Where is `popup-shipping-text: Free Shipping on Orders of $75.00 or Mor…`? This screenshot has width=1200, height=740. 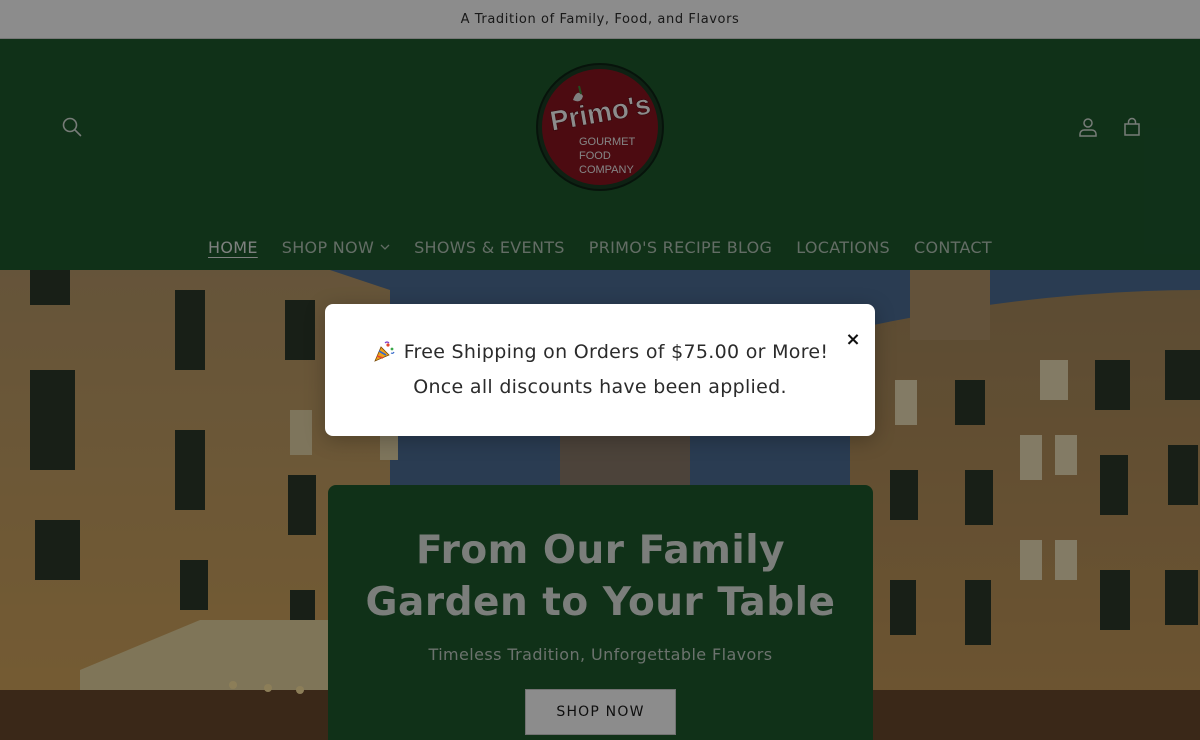 popup-shipping-text: Free Shipping on Orders of $75.00 or Mor… is located at coordinates (616, 352).